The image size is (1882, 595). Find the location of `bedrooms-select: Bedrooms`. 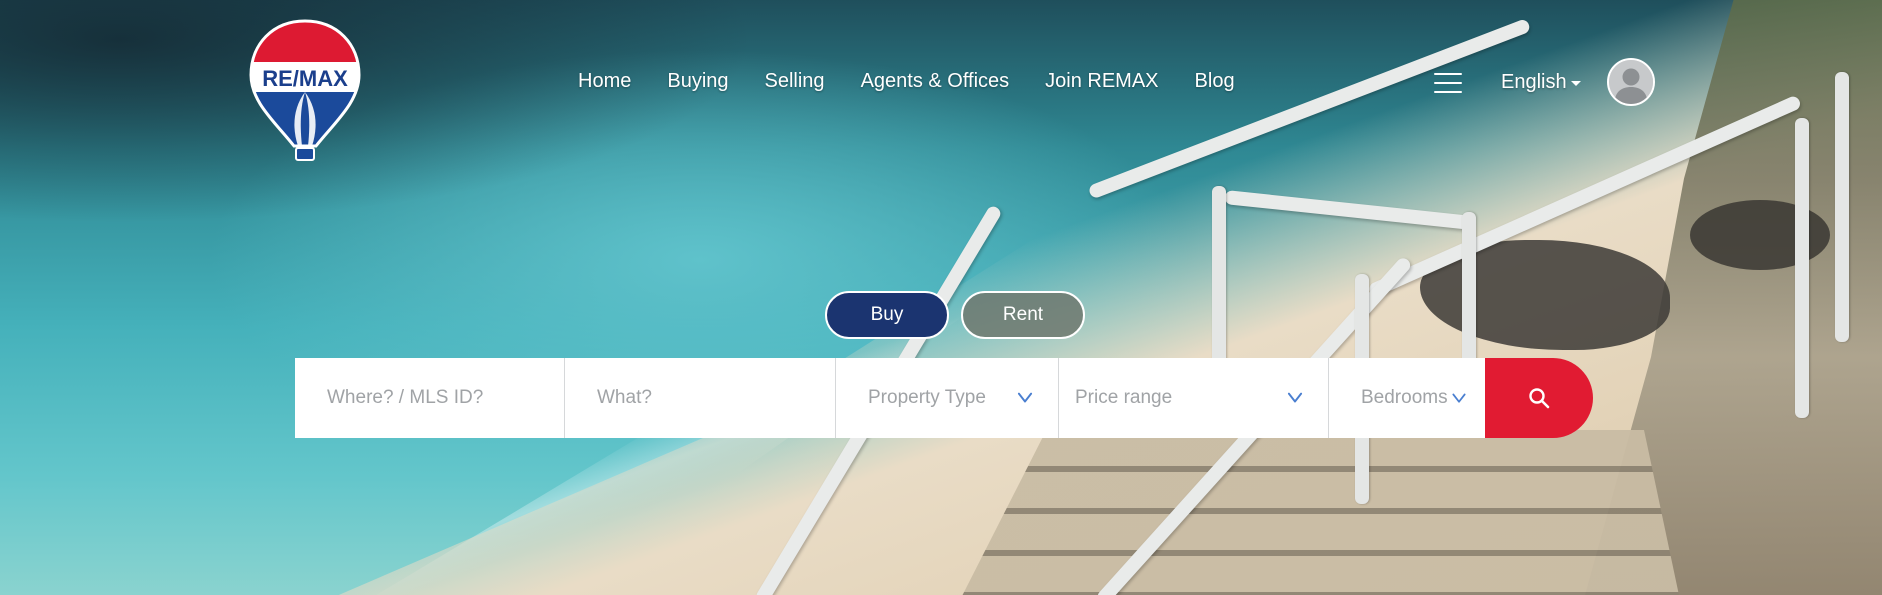

bedrooms-select: Bedrooms is located at coordinates (1407, 398).